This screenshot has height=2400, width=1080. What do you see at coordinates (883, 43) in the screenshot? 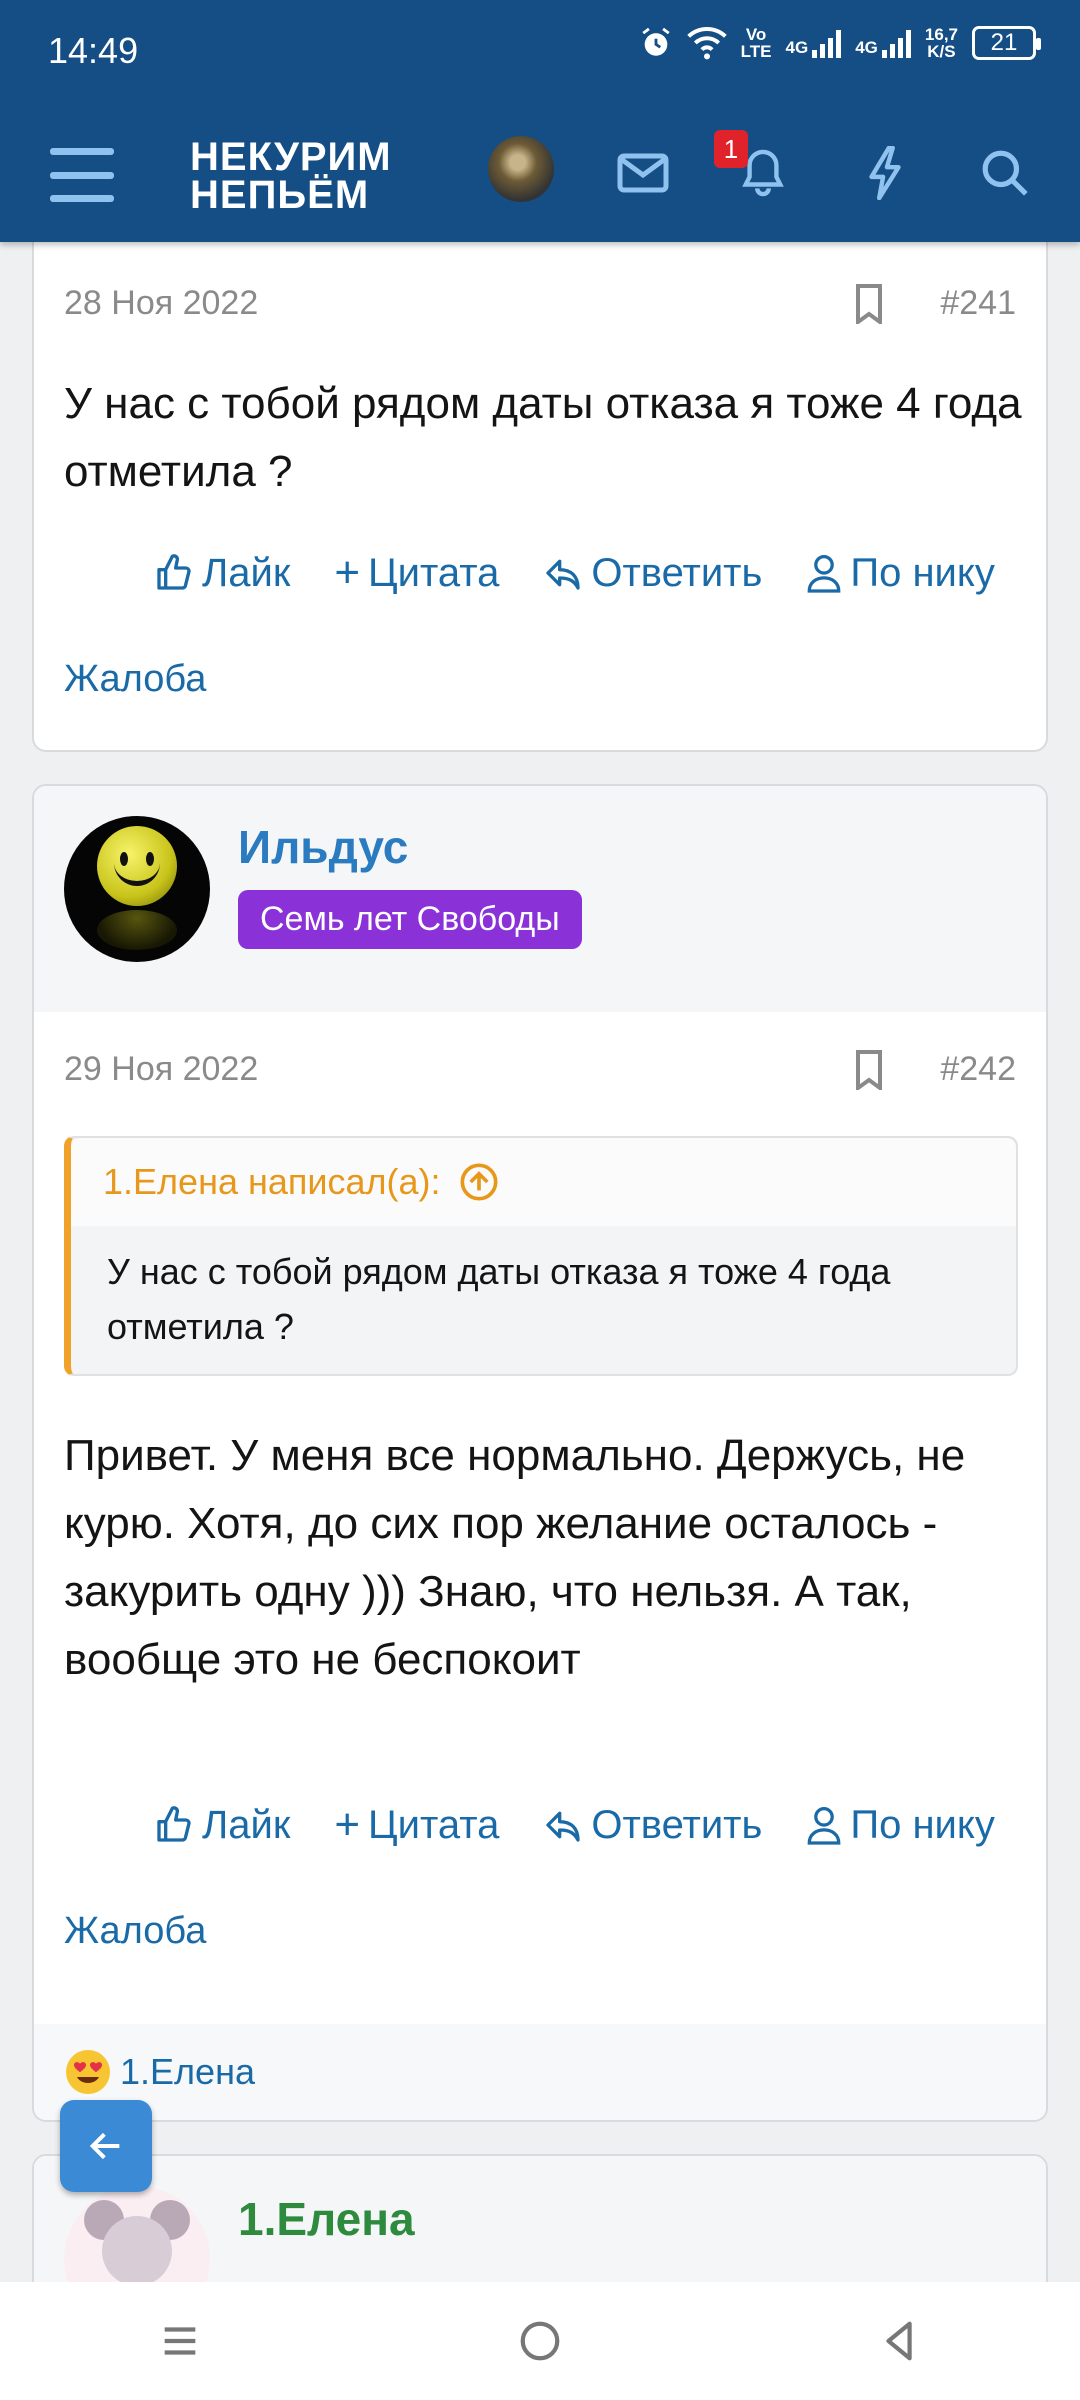
I see `signal-2: 4G` at bounding box center [883, 43].